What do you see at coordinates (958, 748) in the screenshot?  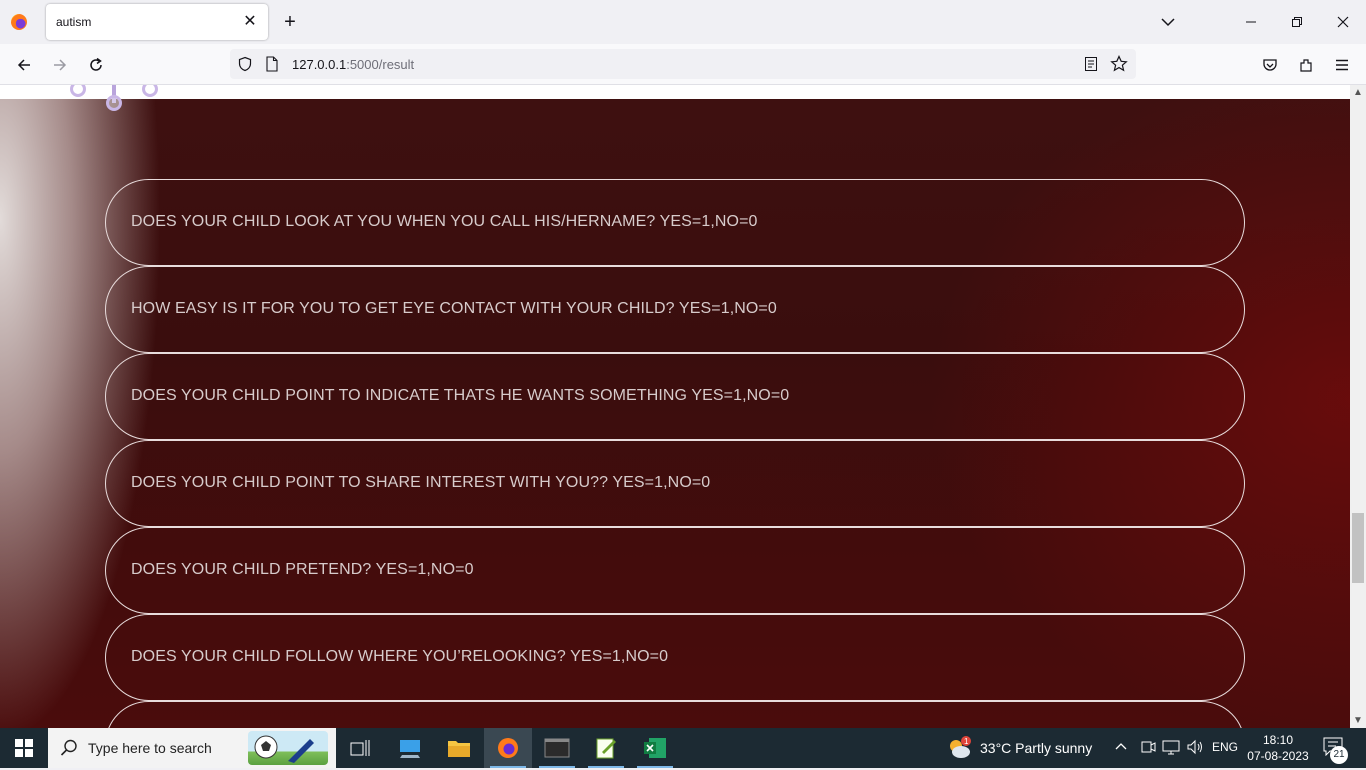 I see `weather-icon: 1` at bounding box center [958, 748].